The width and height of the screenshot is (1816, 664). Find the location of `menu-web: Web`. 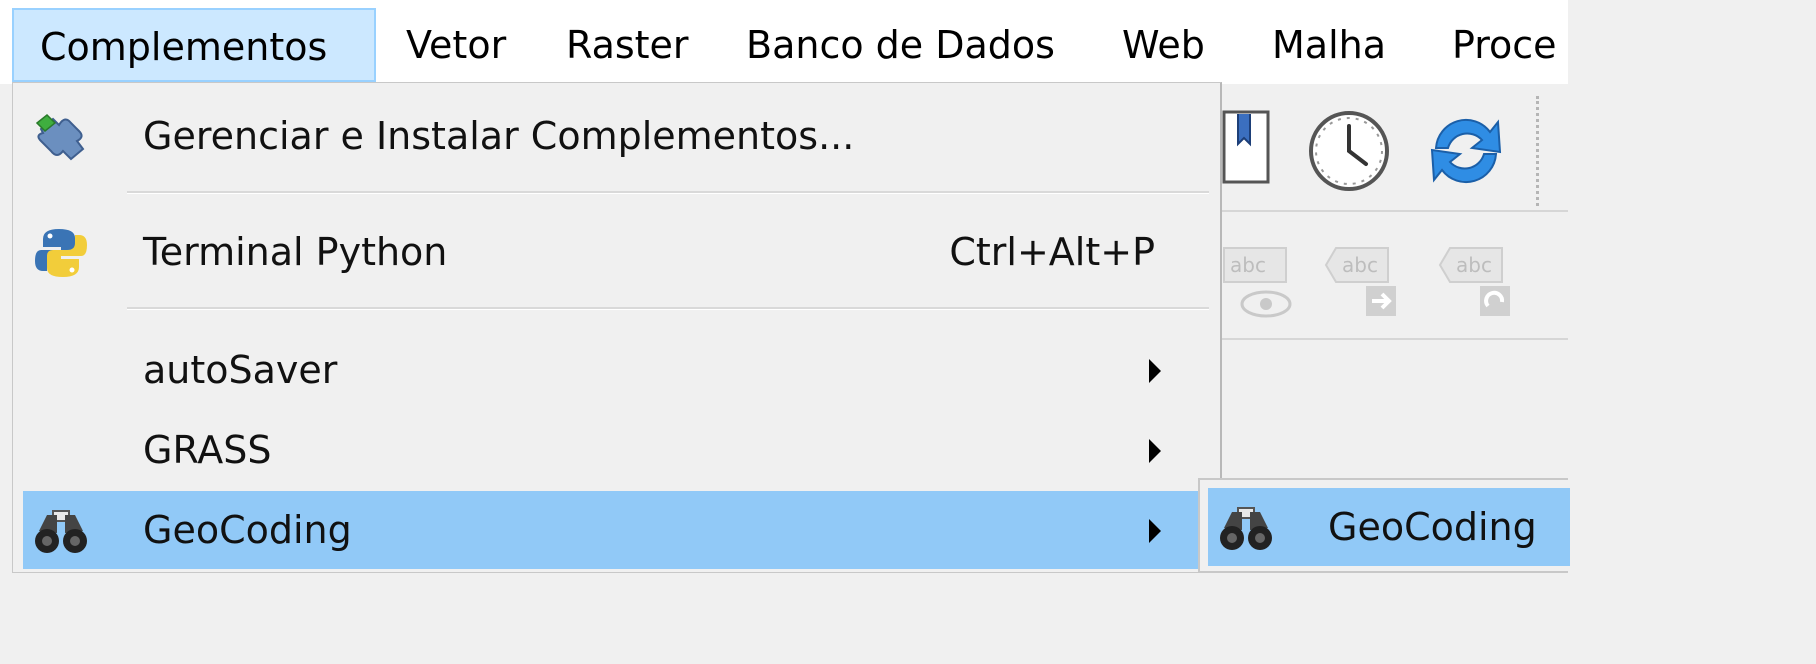

menu-web: Web is located at coordinates (1163, 45).